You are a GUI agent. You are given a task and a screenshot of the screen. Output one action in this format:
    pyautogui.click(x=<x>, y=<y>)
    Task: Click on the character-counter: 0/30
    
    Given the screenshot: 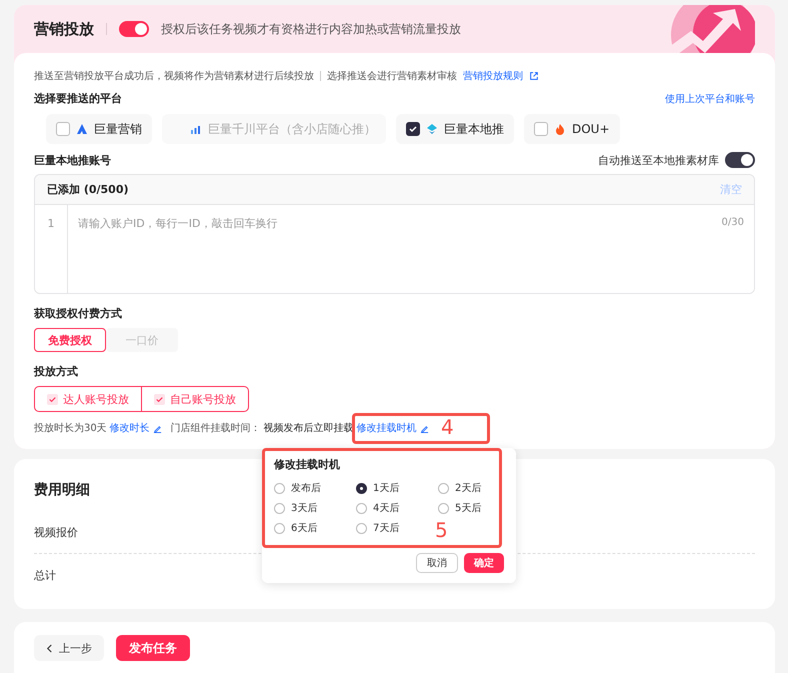 What is the action you would take?
    pyautogui.click(x=733, y=222)
    